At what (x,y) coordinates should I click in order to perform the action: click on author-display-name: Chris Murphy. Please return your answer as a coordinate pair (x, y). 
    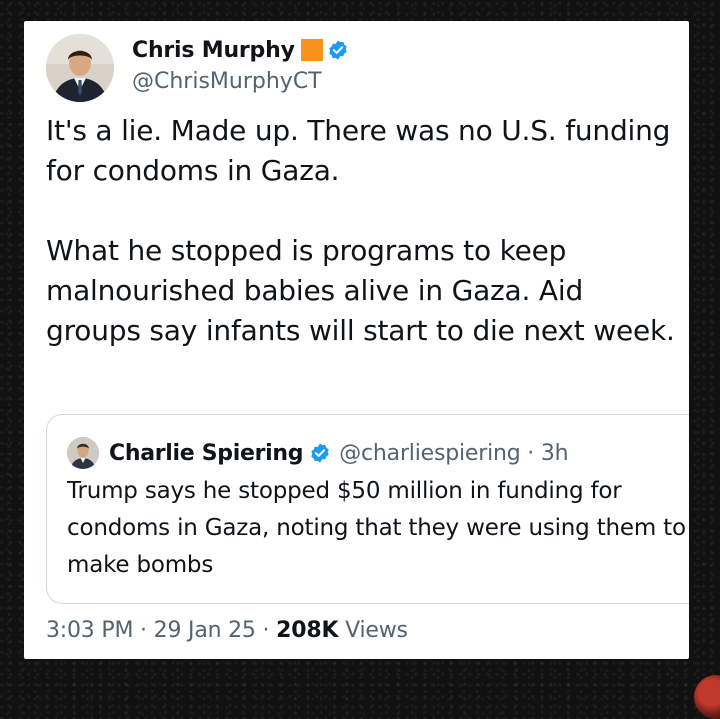
    Looking at the image, I should click on (213, 50).